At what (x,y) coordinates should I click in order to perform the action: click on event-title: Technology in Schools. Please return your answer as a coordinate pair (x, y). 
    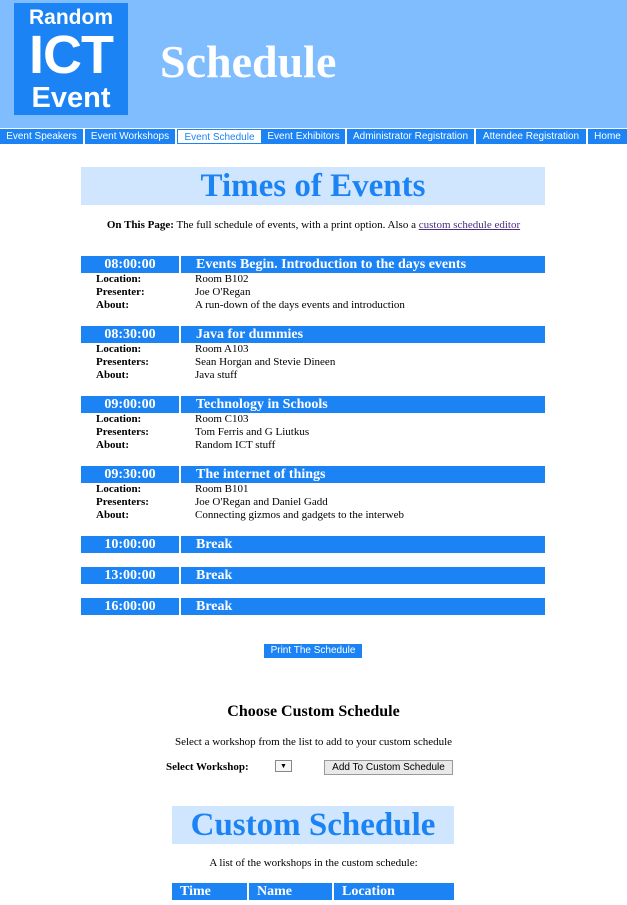
    Looking at the image, I should click on (262, 404).